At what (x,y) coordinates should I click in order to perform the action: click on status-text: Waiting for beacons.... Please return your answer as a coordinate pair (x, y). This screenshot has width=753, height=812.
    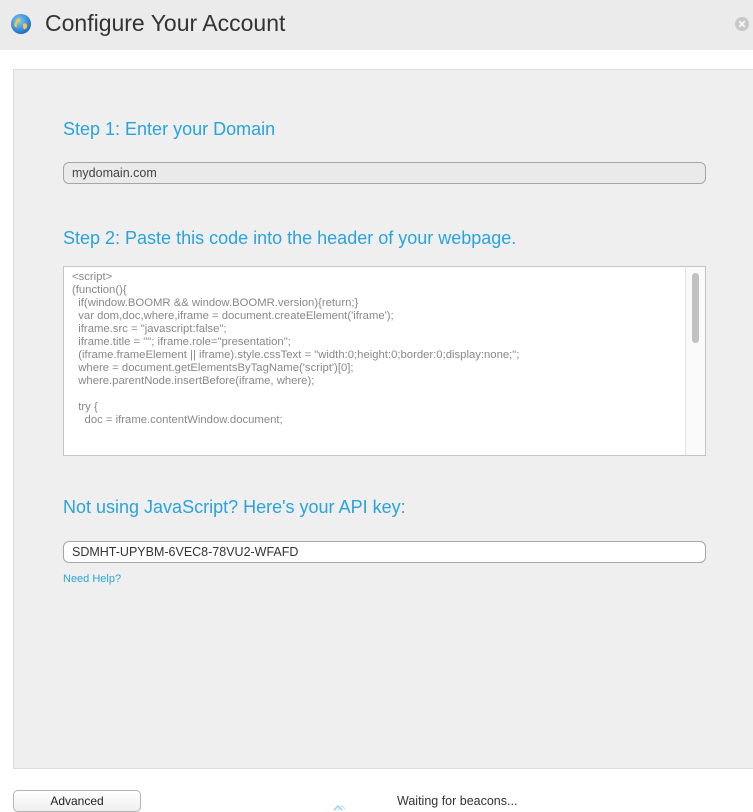
    Looking at the image, I should click on (457, 801).